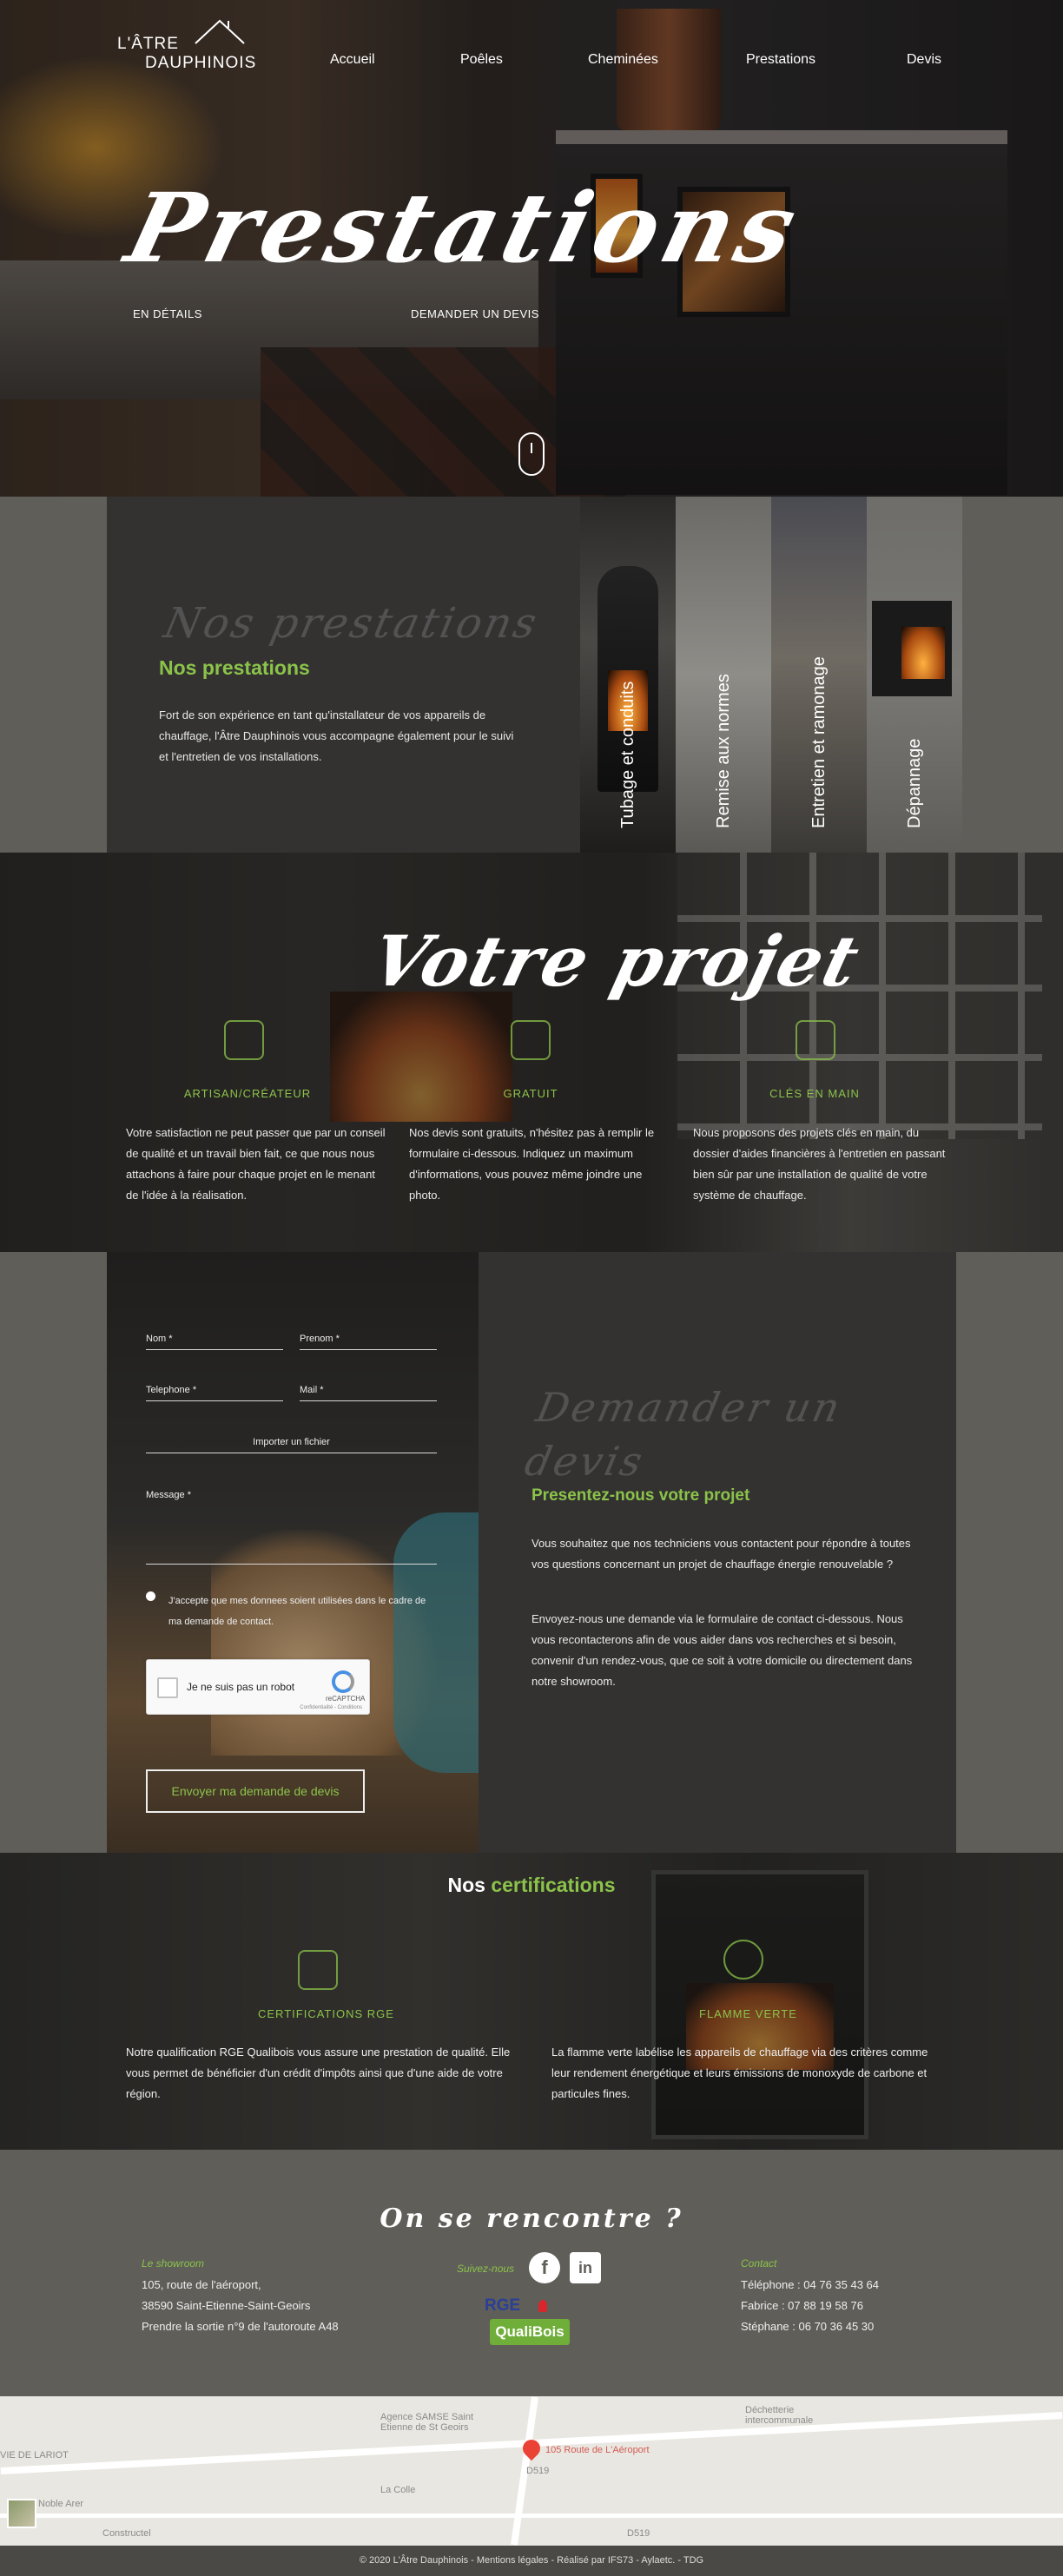 This screenshot has width=1063, height=2576. I want to click on feature-title-cles: CLÉS EN MAIN, so click(815, 1093).